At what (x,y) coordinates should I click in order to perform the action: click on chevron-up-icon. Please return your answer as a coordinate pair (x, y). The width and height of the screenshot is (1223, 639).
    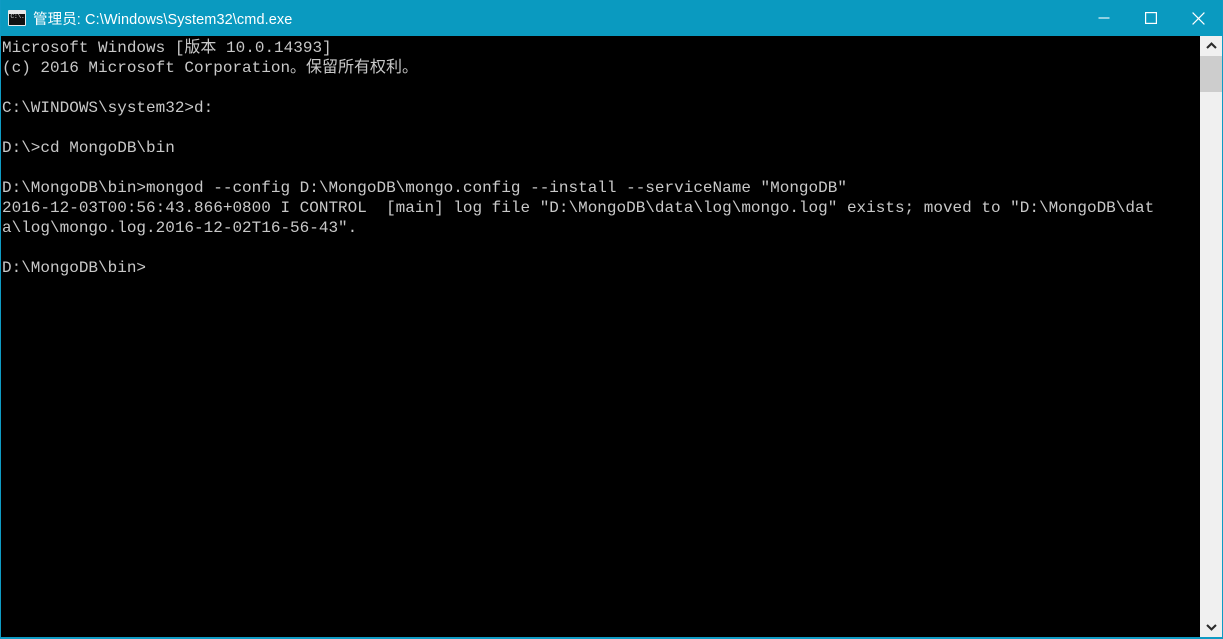
    Looking at the image, I should click on (1211, 45).